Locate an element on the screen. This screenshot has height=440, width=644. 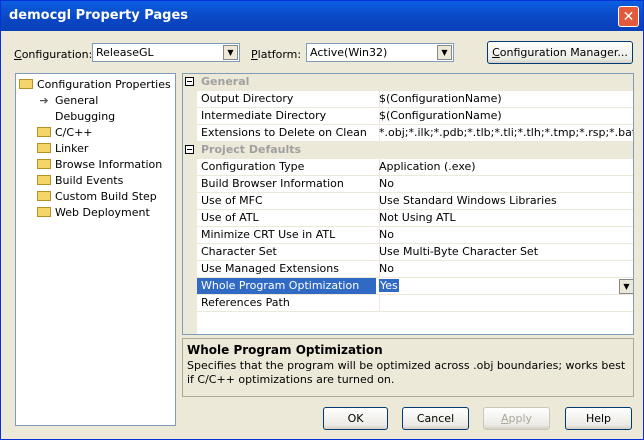
property-value is located at coordinates (504, 303).